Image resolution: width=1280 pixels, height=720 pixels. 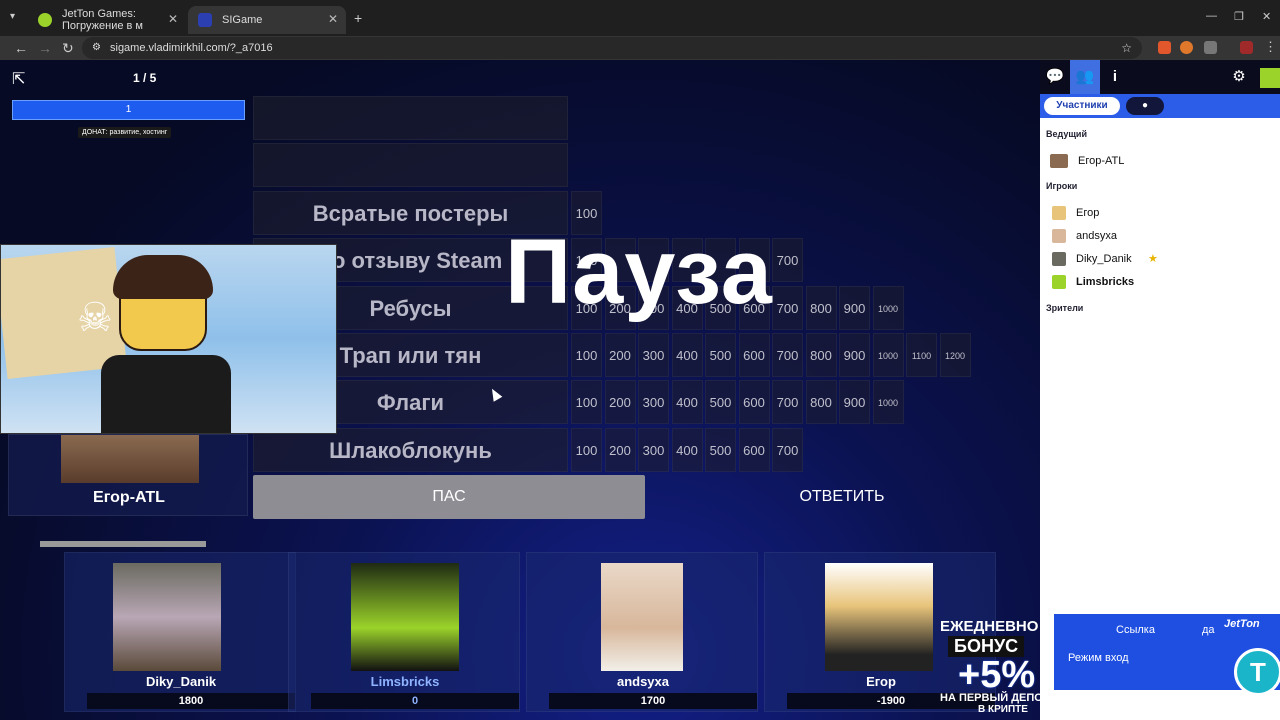 What do you see at coordinates (1082, 106) in the screenshot?
I see `participants-tab: Участники` at bounding box center [1082, 106].